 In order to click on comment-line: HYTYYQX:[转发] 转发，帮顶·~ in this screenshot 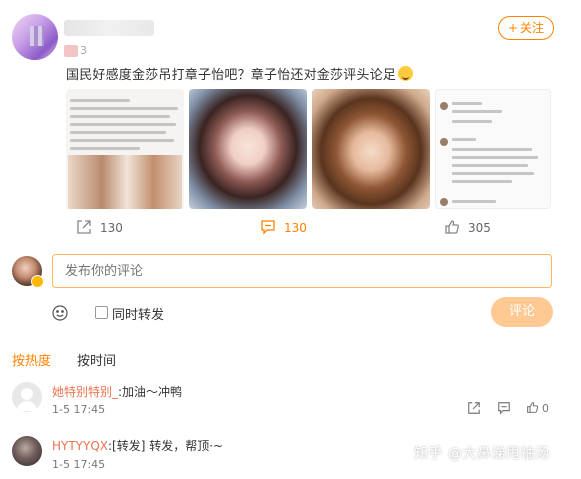, I will do `click(137, 445)`.